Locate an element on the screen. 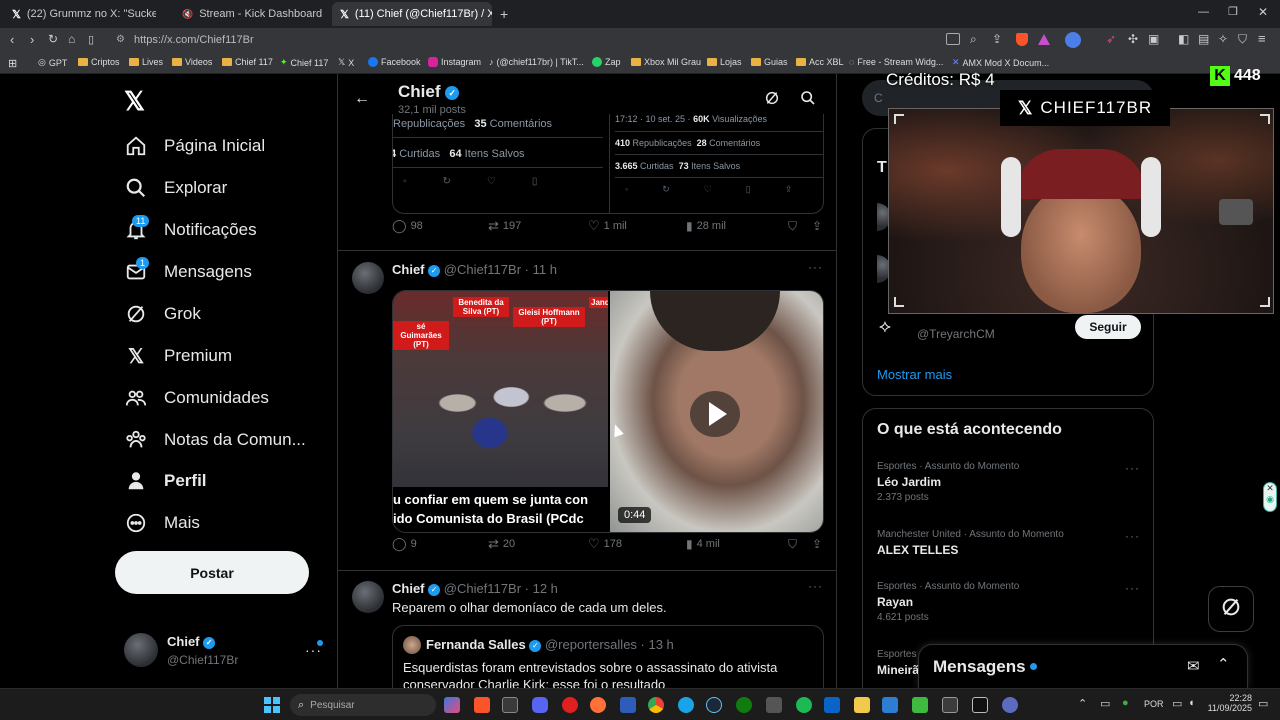 The image size is (1280, 720). discord-icon is located at coordinates (540, 705).